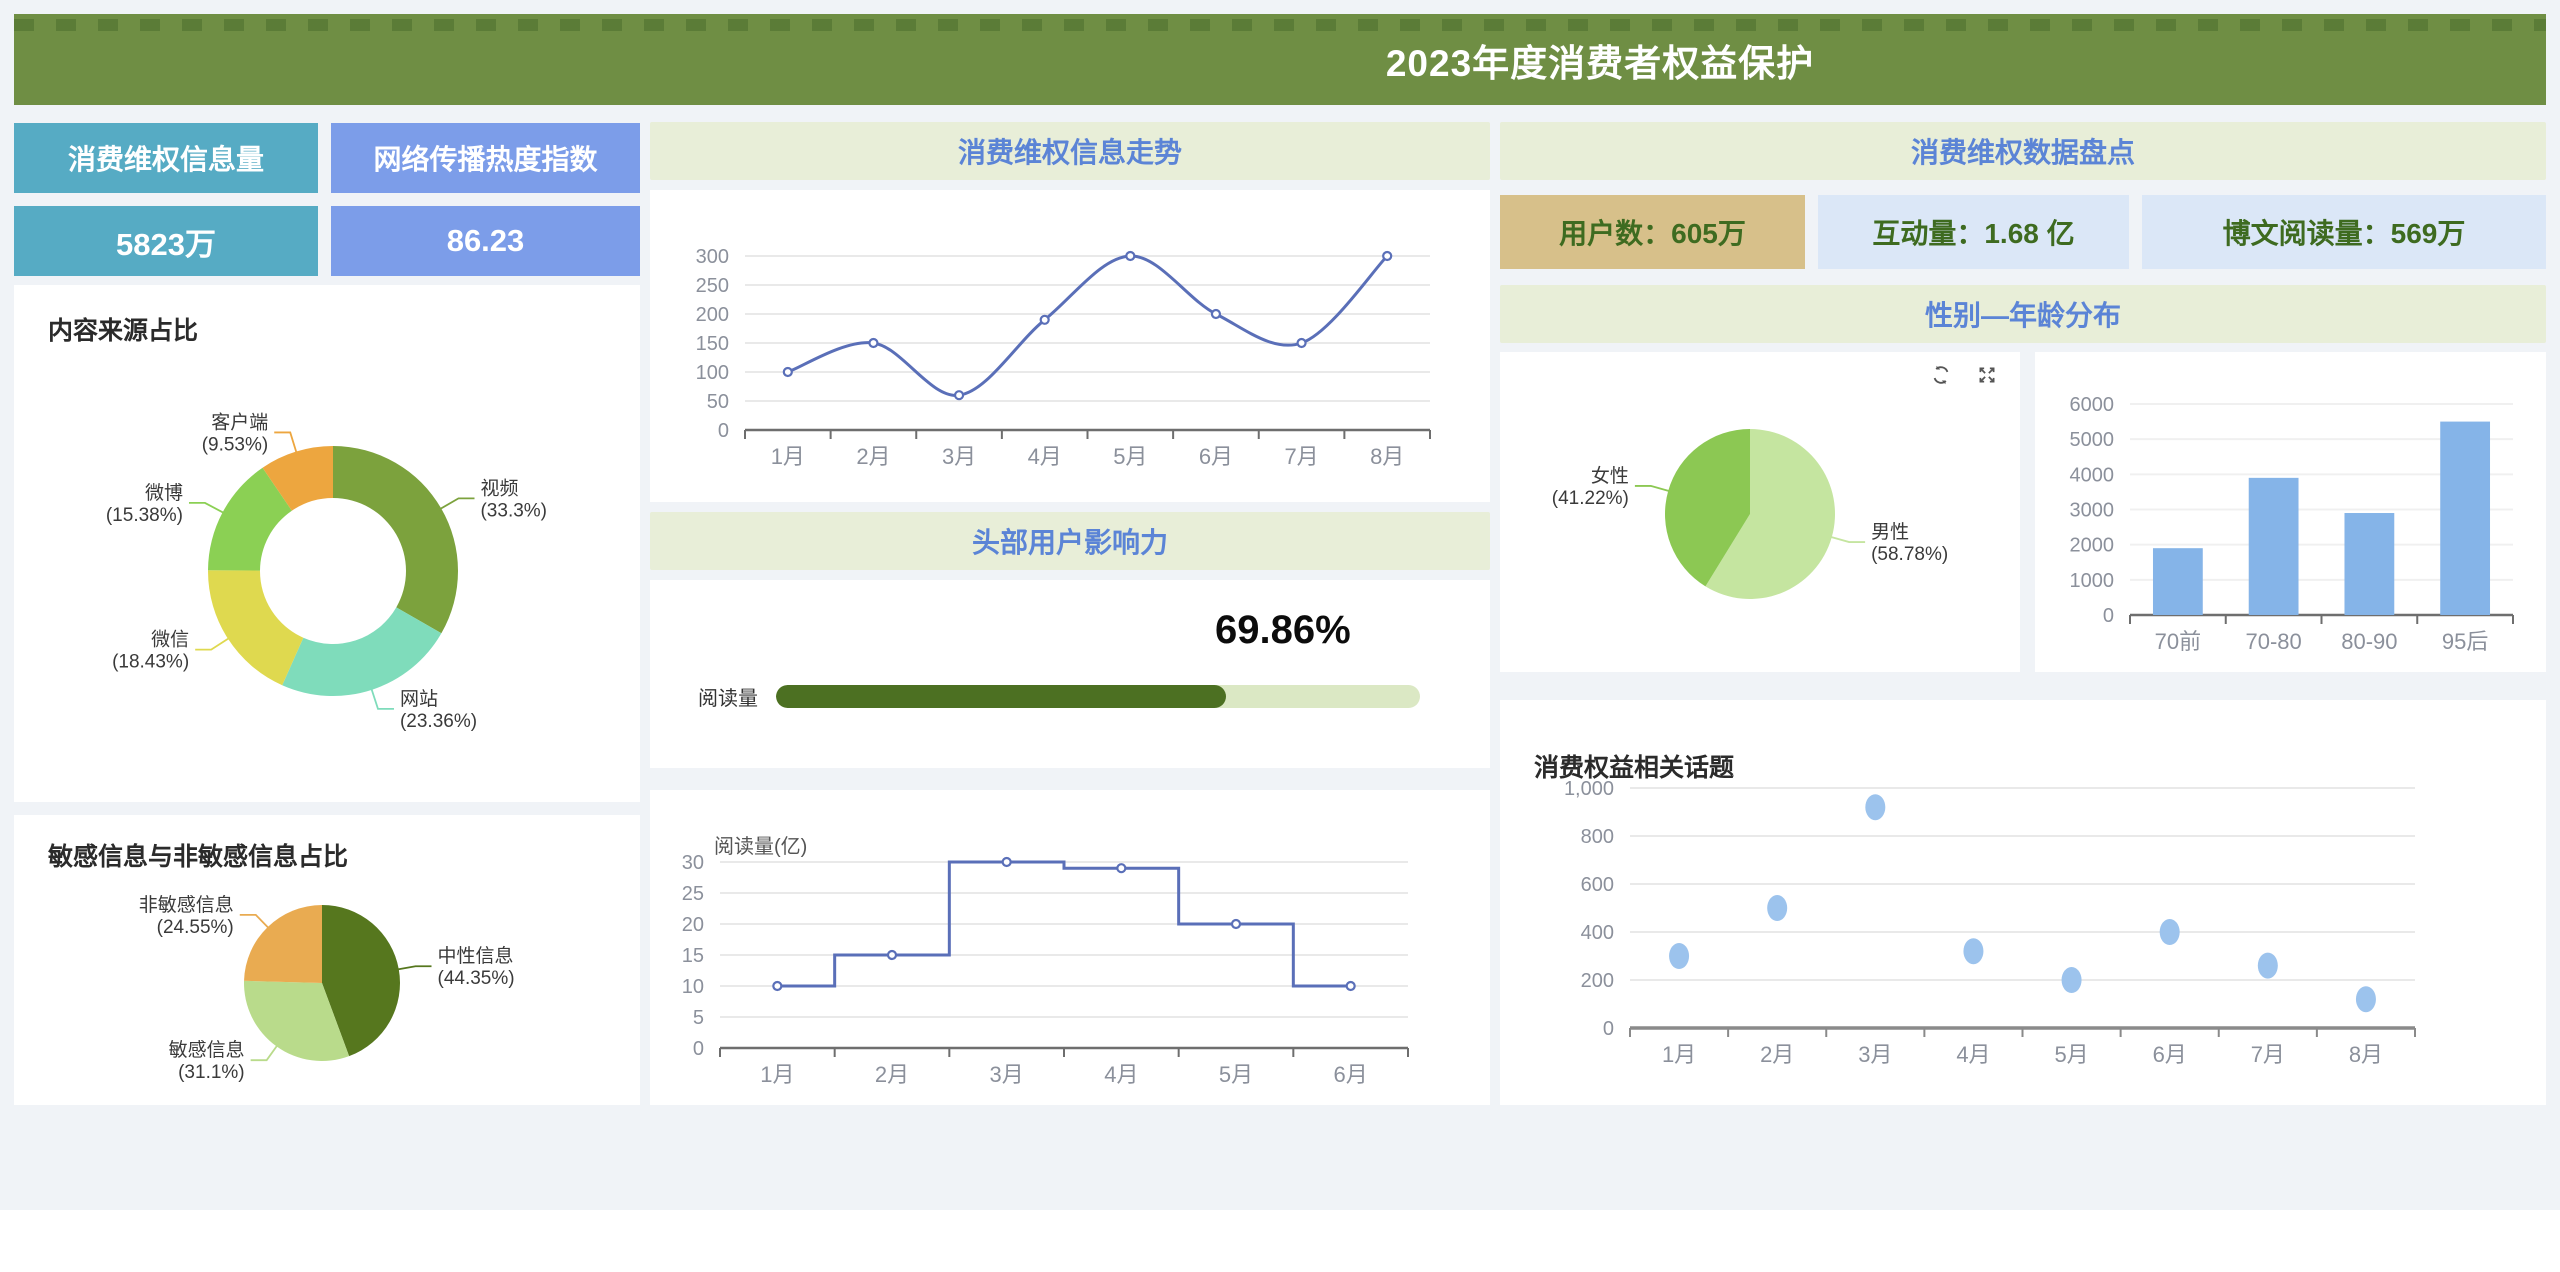  I want to click on svg-text: 70-80, so click(2273, 641).